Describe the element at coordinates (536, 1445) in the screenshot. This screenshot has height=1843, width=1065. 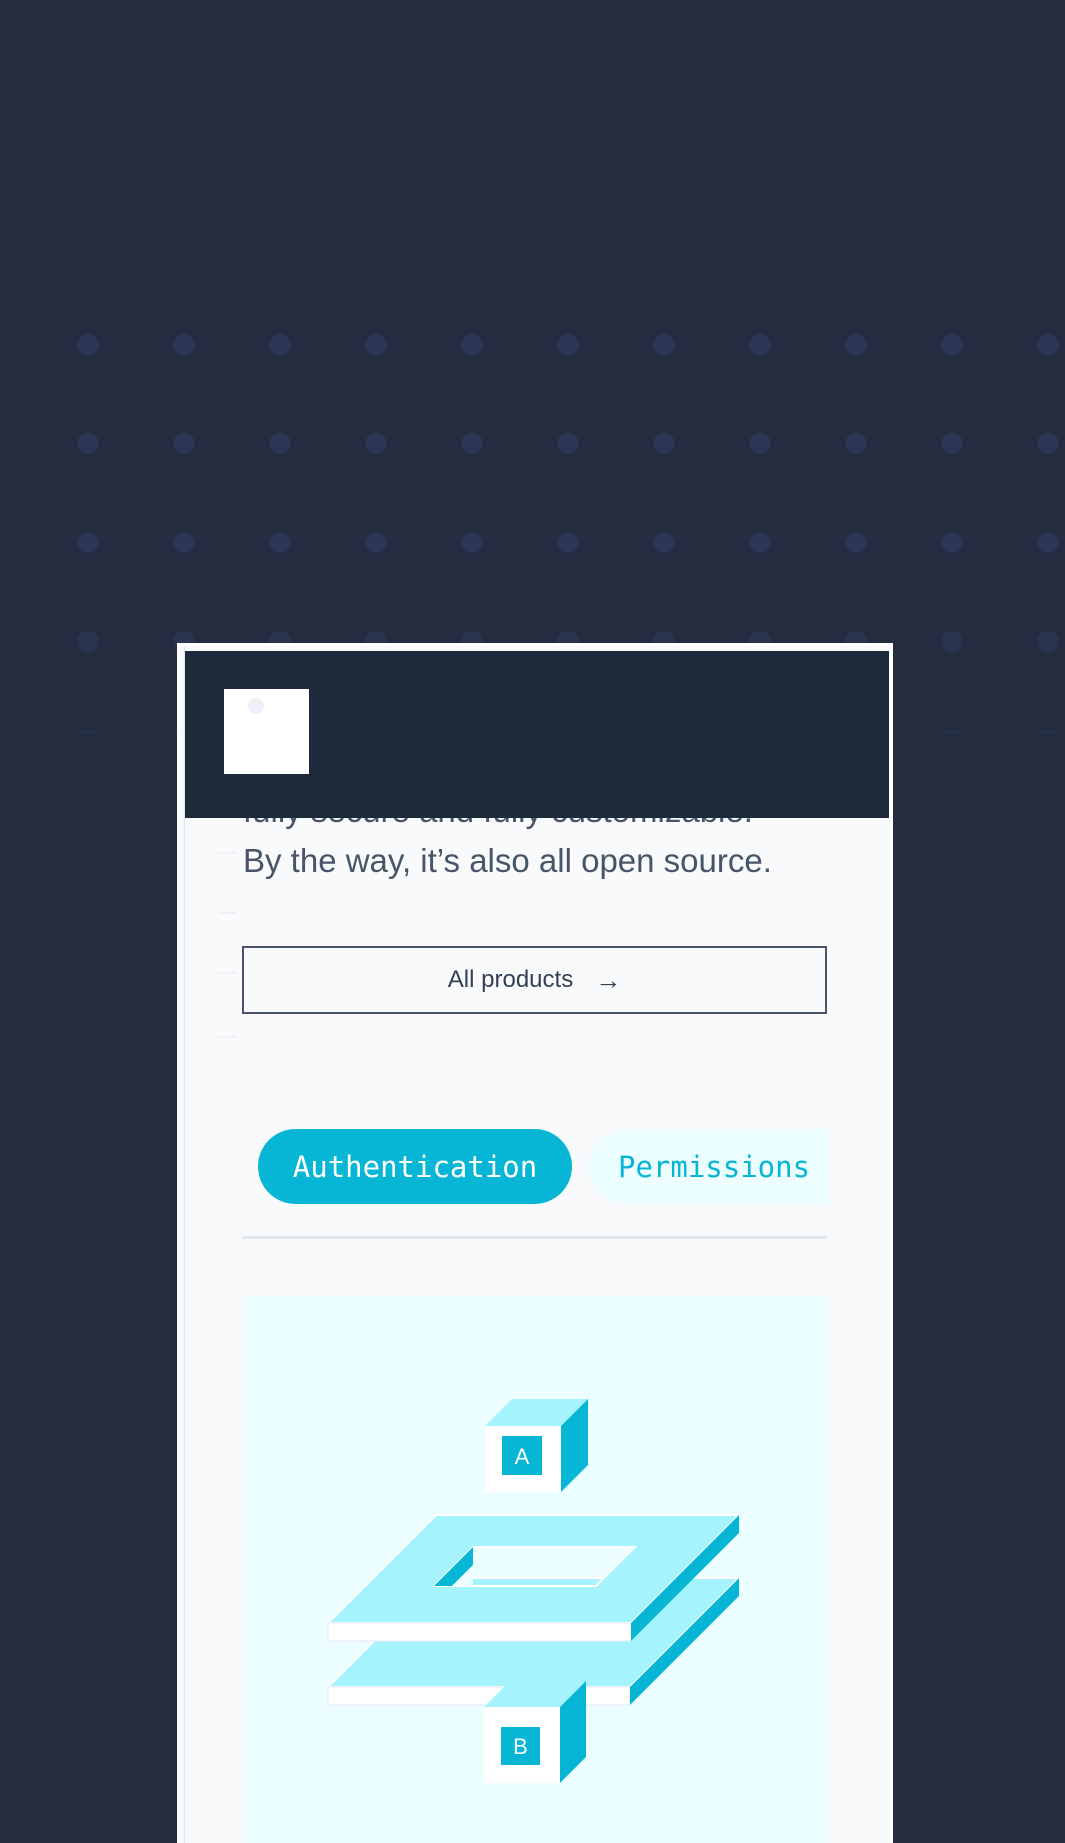
I see `cube-a: A` at that location.